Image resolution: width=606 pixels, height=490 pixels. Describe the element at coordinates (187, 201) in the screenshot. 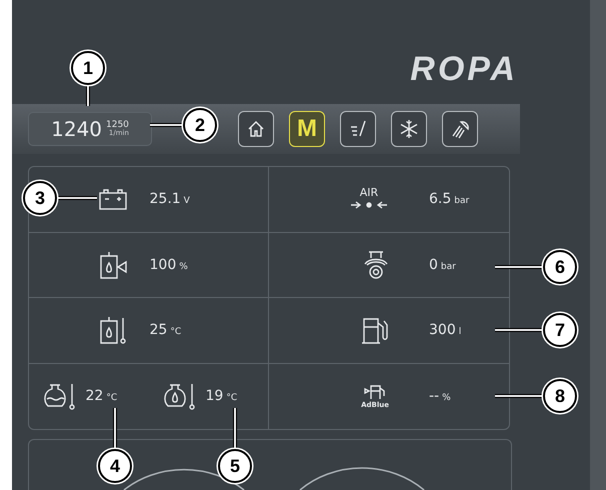

I see `reading-unit: V` at that location.